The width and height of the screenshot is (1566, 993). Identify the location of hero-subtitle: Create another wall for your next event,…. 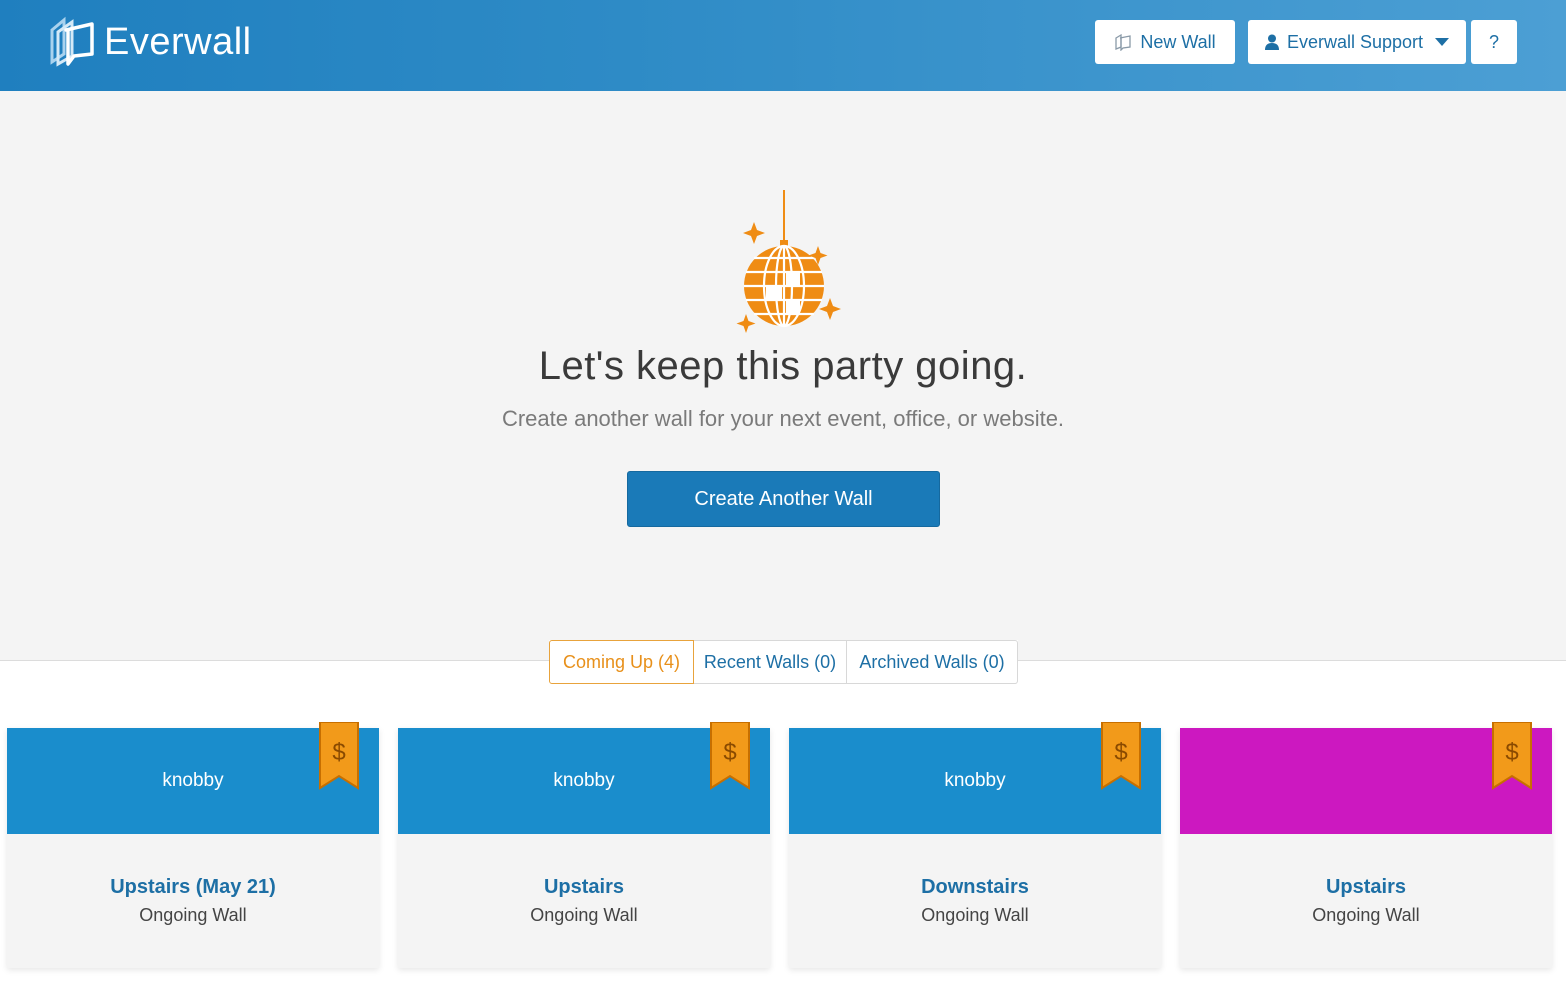
(783, 418).